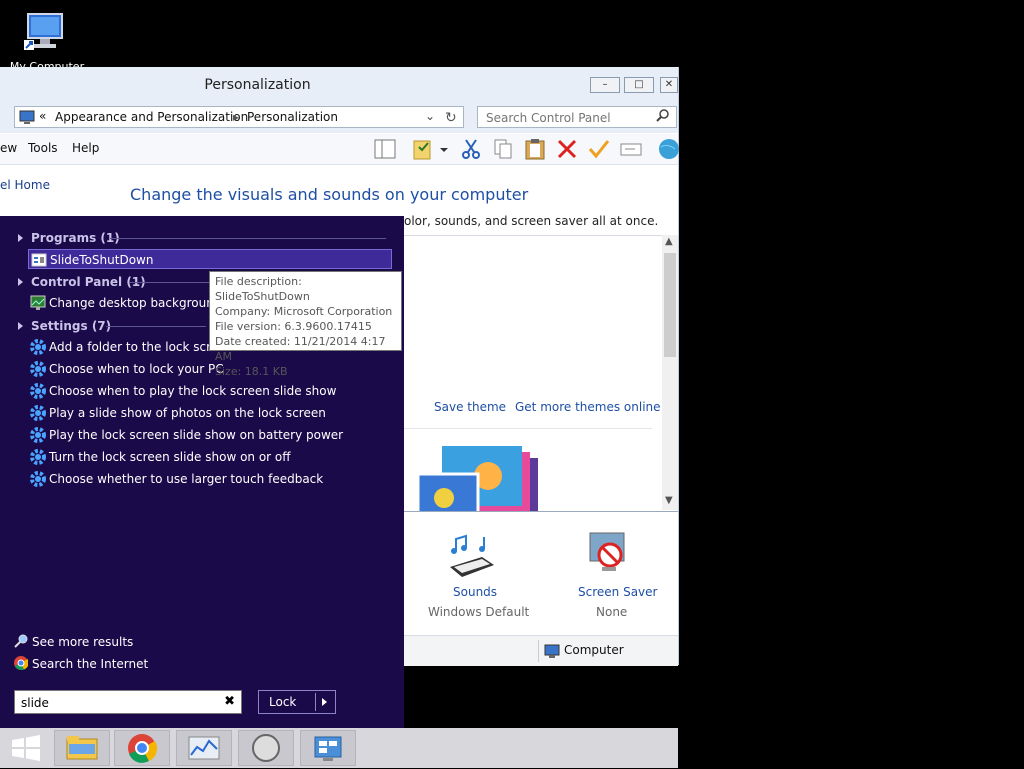  What do you see at coordinates (8, 148) in the screenshot?
I see `menu-view: ew` at bounding box center [8, 148].